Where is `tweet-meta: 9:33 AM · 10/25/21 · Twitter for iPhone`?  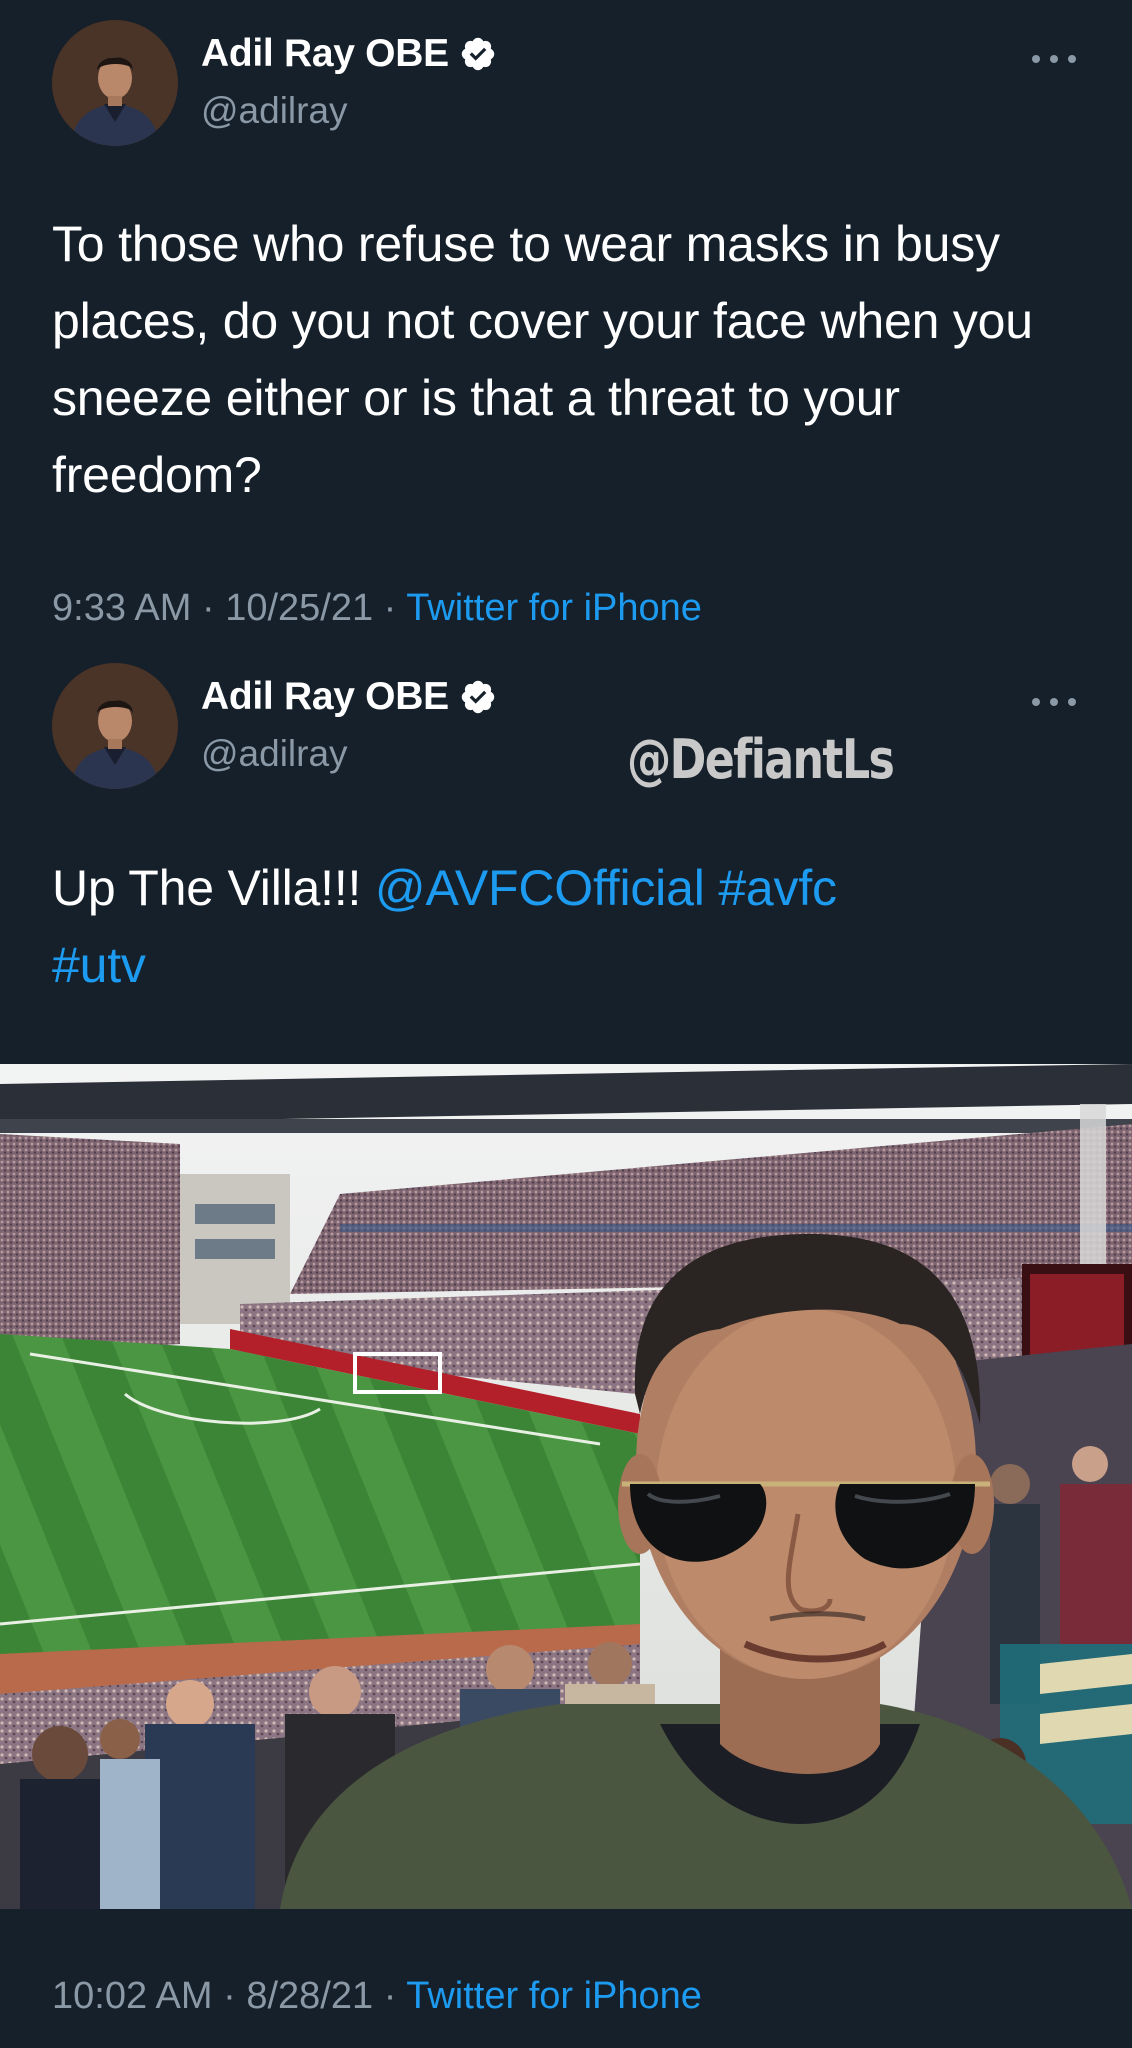 tweet-meta: 9:33 AM · 10/25/21 · Twitter for iPhone is located at coordinates (377, 608).